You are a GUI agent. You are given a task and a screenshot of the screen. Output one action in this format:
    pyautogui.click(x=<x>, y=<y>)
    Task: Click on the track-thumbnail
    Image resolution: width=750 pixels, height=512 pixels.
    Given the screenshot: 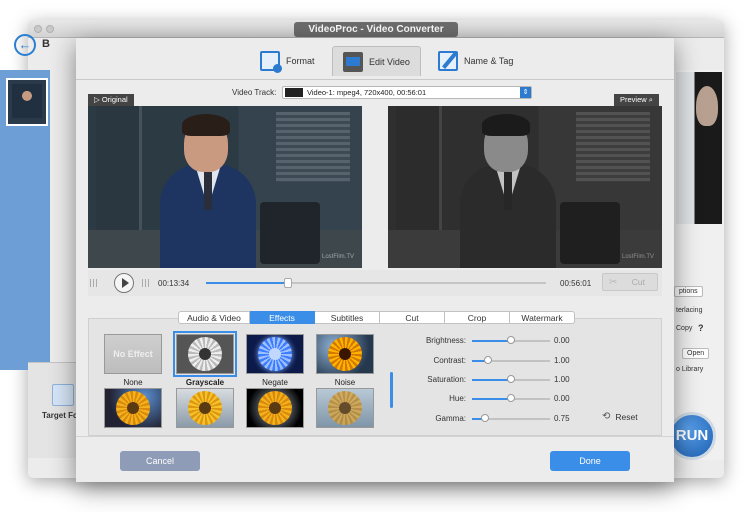 What is the action you would take?
    pyautogui.click(x=294, y=92)
    